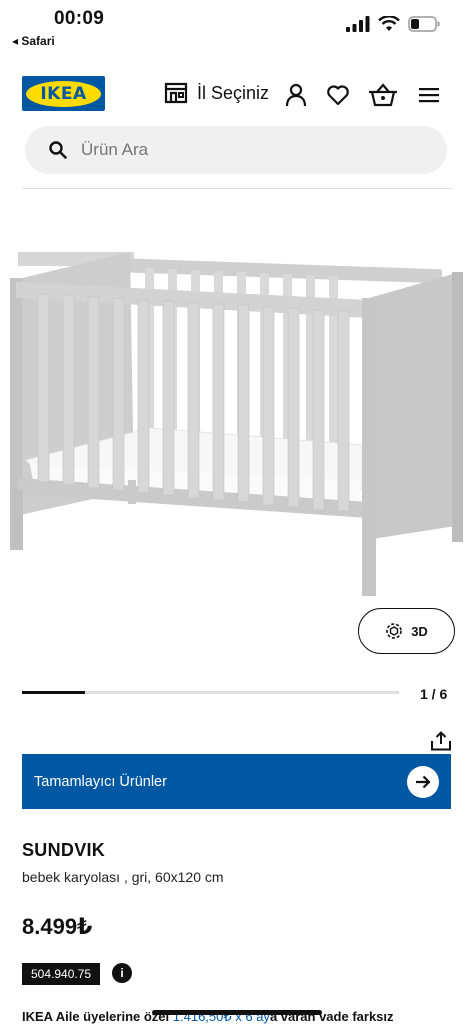 This screenshot has height=1024, width=474. I want to click on gallery-progress-bar, so click(210, 692).